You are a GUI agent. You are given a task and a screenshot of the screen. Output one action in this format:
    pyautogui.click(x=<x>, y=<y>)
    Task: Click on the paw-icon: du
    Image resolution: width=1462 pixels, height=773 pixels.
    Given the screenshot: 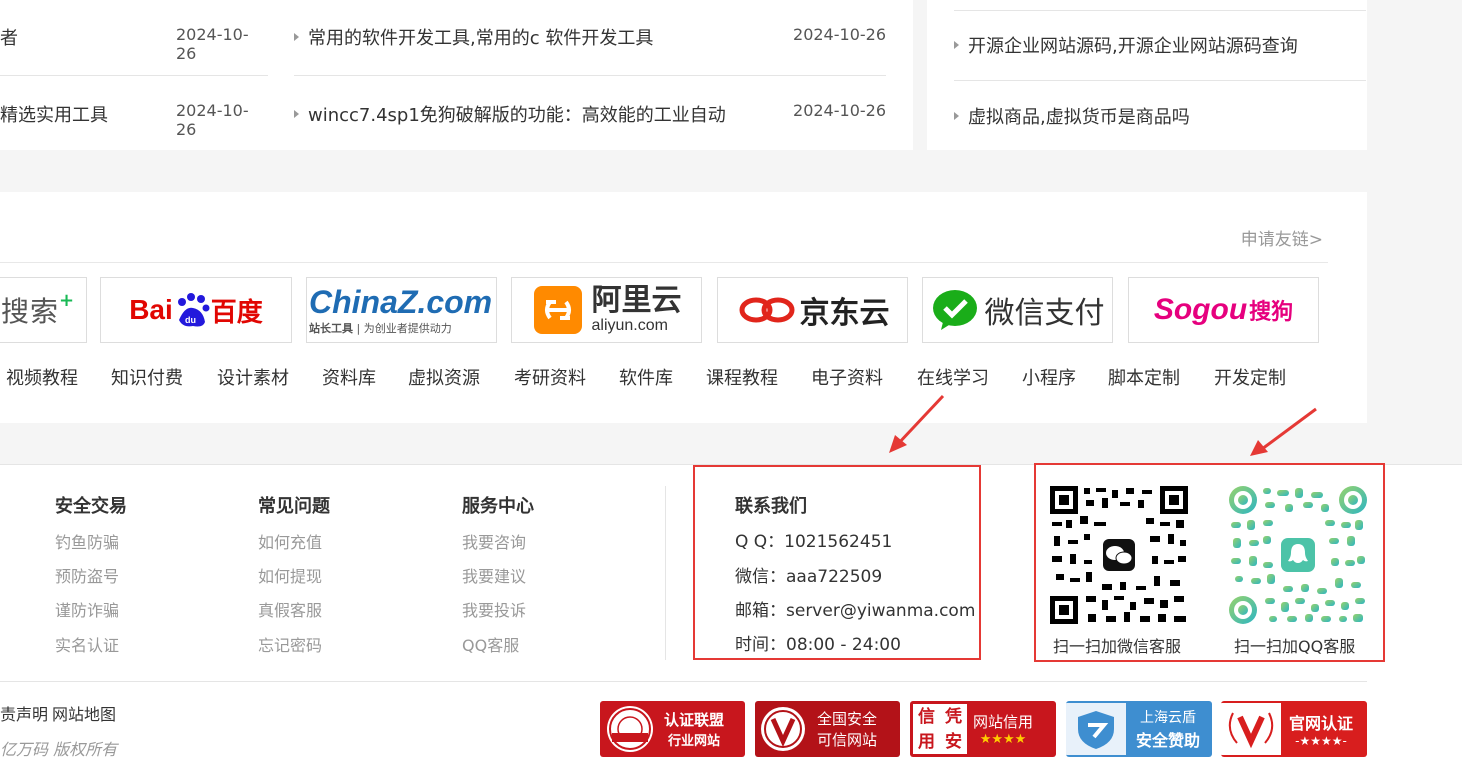 What is the action you would take?
    pyautogui.click(x=193, y=310)
    